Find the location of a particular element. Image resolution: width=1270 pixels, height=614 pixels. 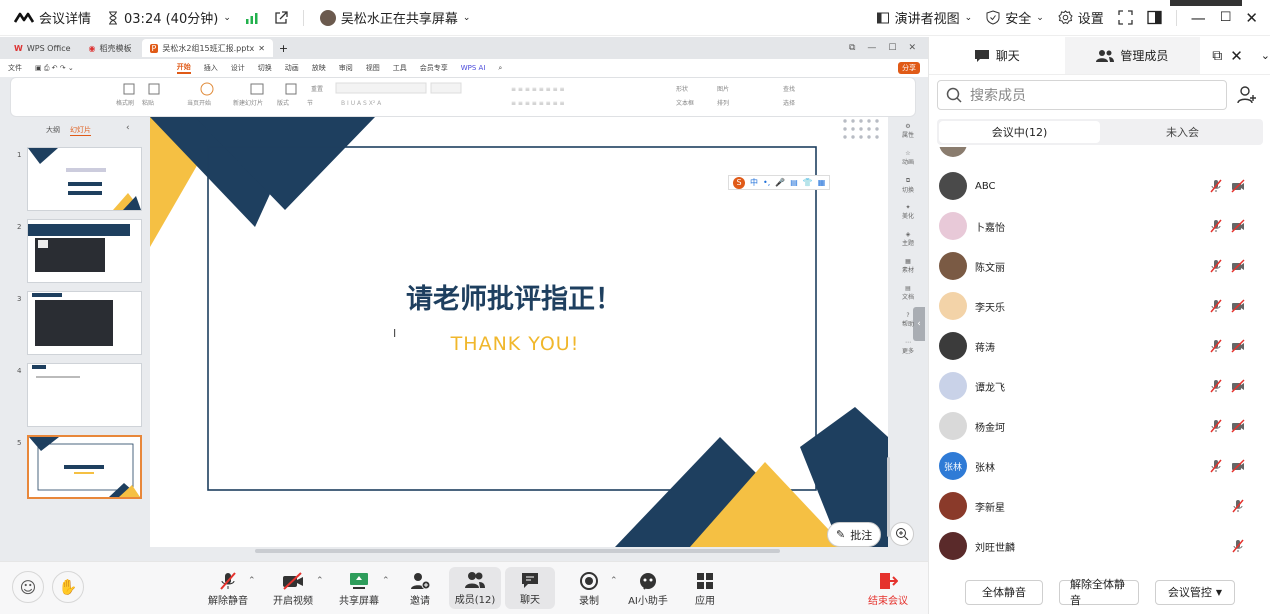

security-button: 安全 ⌄ is located at coordinates (1015, 17).